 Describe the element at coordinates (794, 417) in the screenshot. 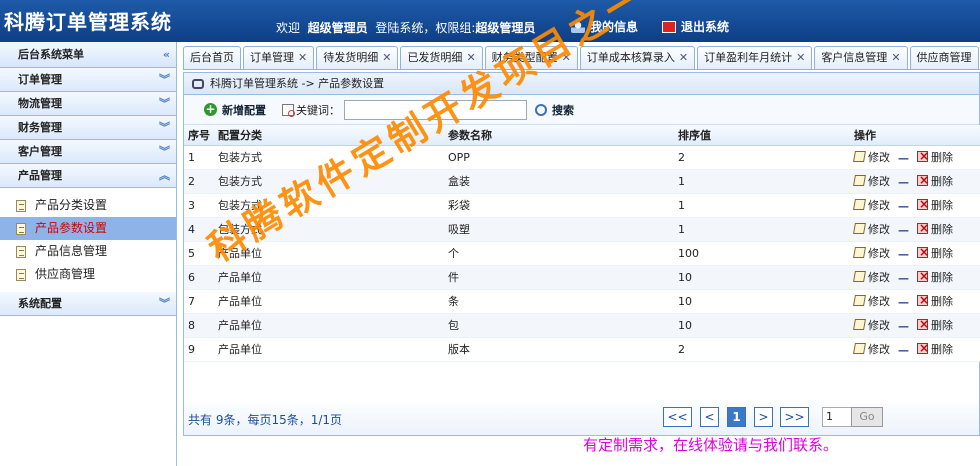

I see `last-page-button: >>` at that location.